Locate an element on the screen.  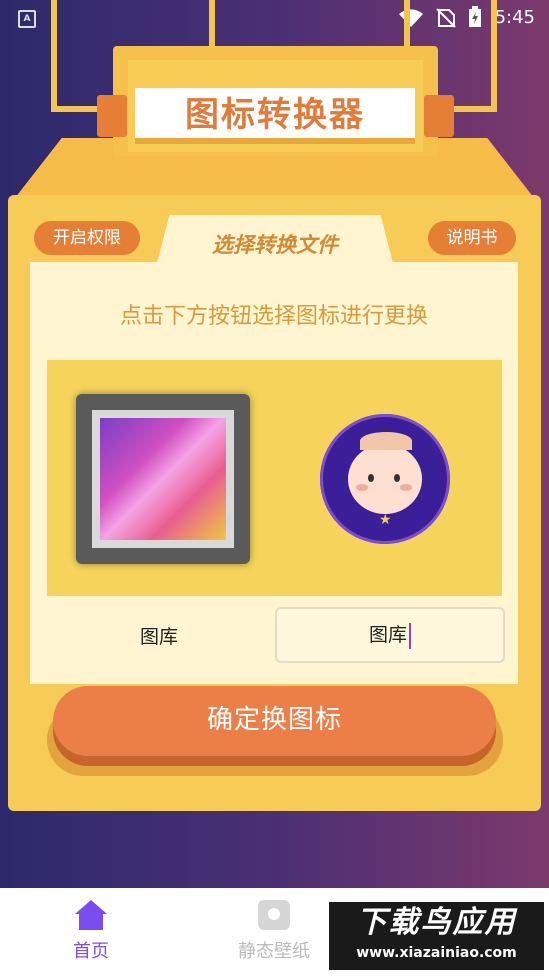
gallery-input-value: 图库 is located at coordinates (387, 635).